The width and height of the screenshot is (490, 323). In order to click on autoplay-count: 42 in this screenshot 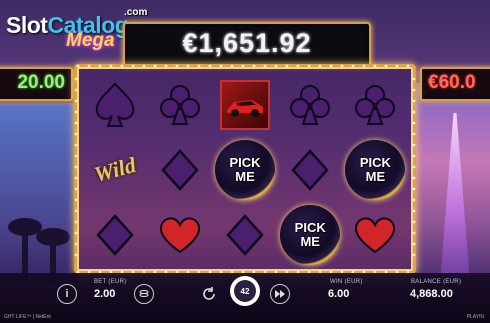, I will do `click(245, 291)`.